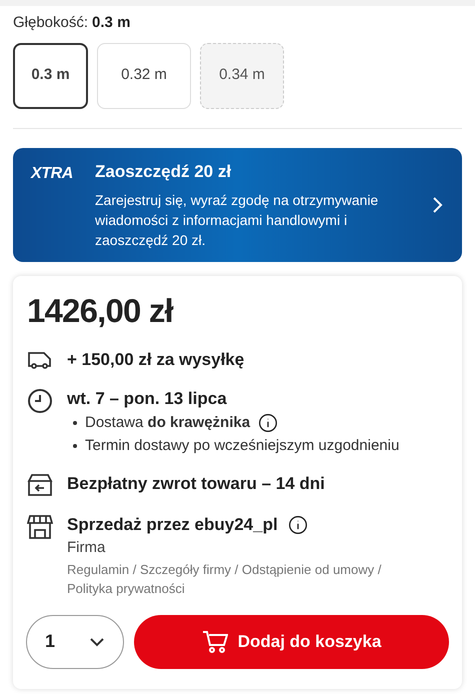 The image size is (475, 699). I want to click on price: 1426,00 zł, so click(100, 310).